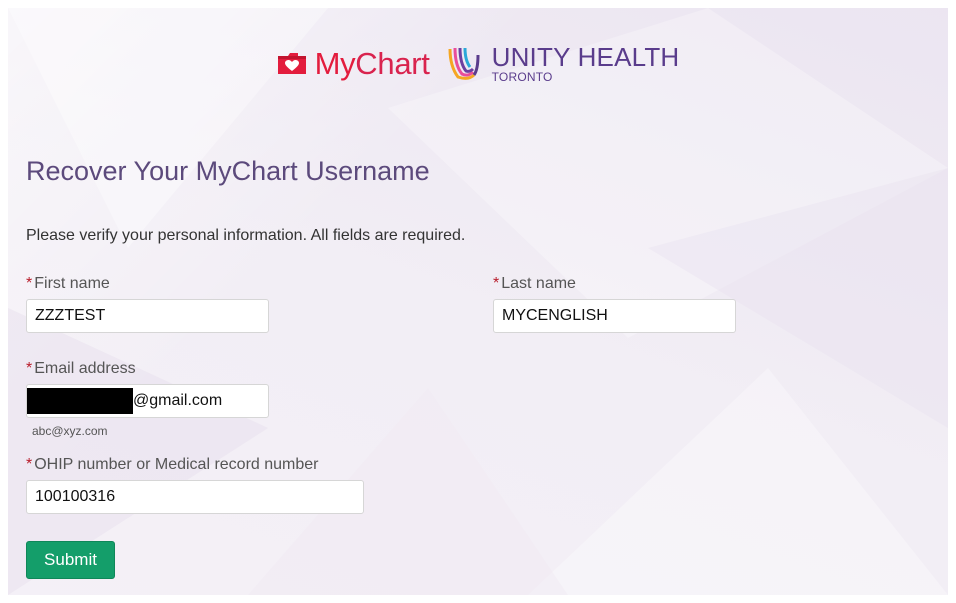 Image resolution: width=956 pixels, height=603 pixels. What do you see at coordinates (614, 316) in the screenshot?
I see `last-name-input: MYCENGLISH` at bounding box center [614, 316].